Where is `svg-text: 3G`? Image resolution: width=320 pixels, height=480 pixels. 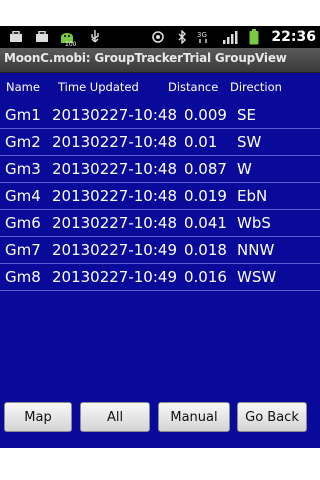
svg-text: 3G is located at coordinates (202, 35).